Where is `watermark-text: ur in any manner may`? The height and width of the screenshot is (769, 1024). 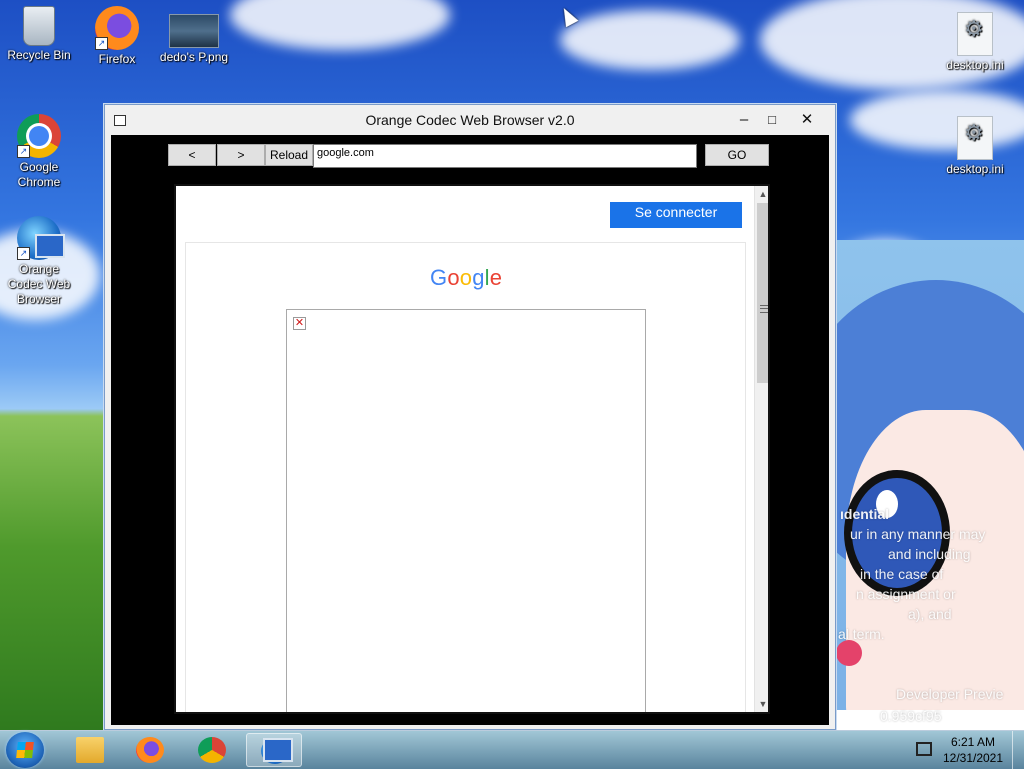 watermark-text: ur in any manner may is located at coordinates (918, 534).